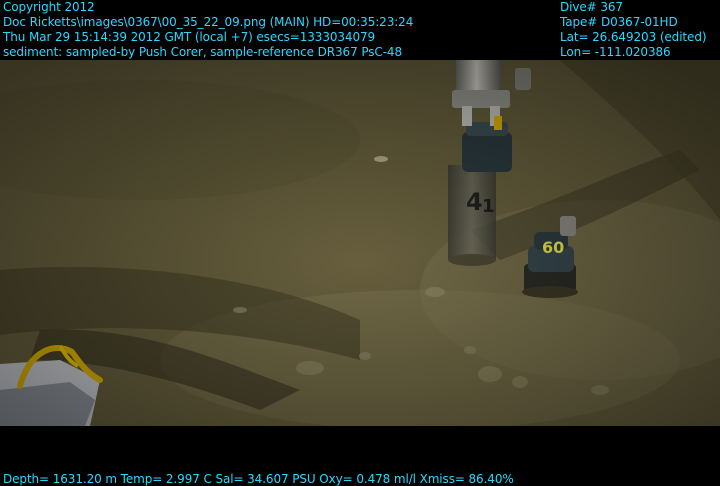 This screenshot has height=486, width=720. I want to click on tape-number: Tape# D0367-01HD, so click(619, 22).